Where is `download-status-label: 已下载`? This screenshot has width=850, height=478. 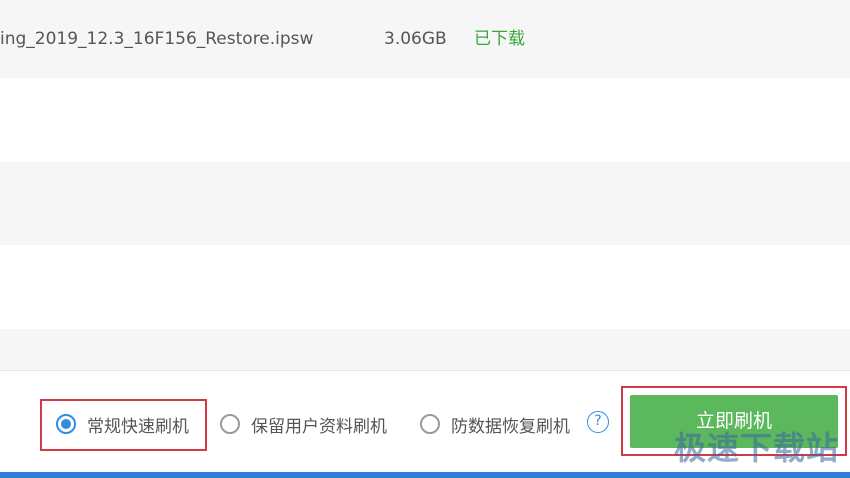 download-status-label: 已下载 is located at coordinates (499, 39).